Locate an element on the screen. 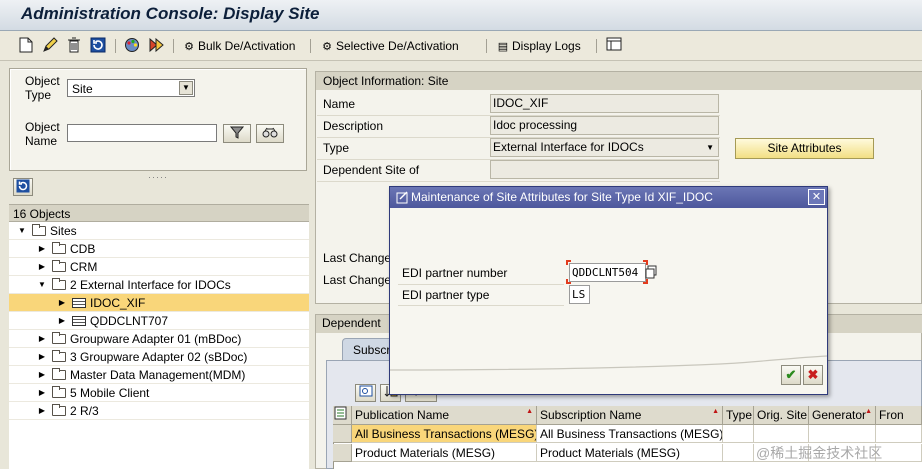 The height and width of the screenshot is (469, 922). grid-details-button is located at coordinates (365, 393).